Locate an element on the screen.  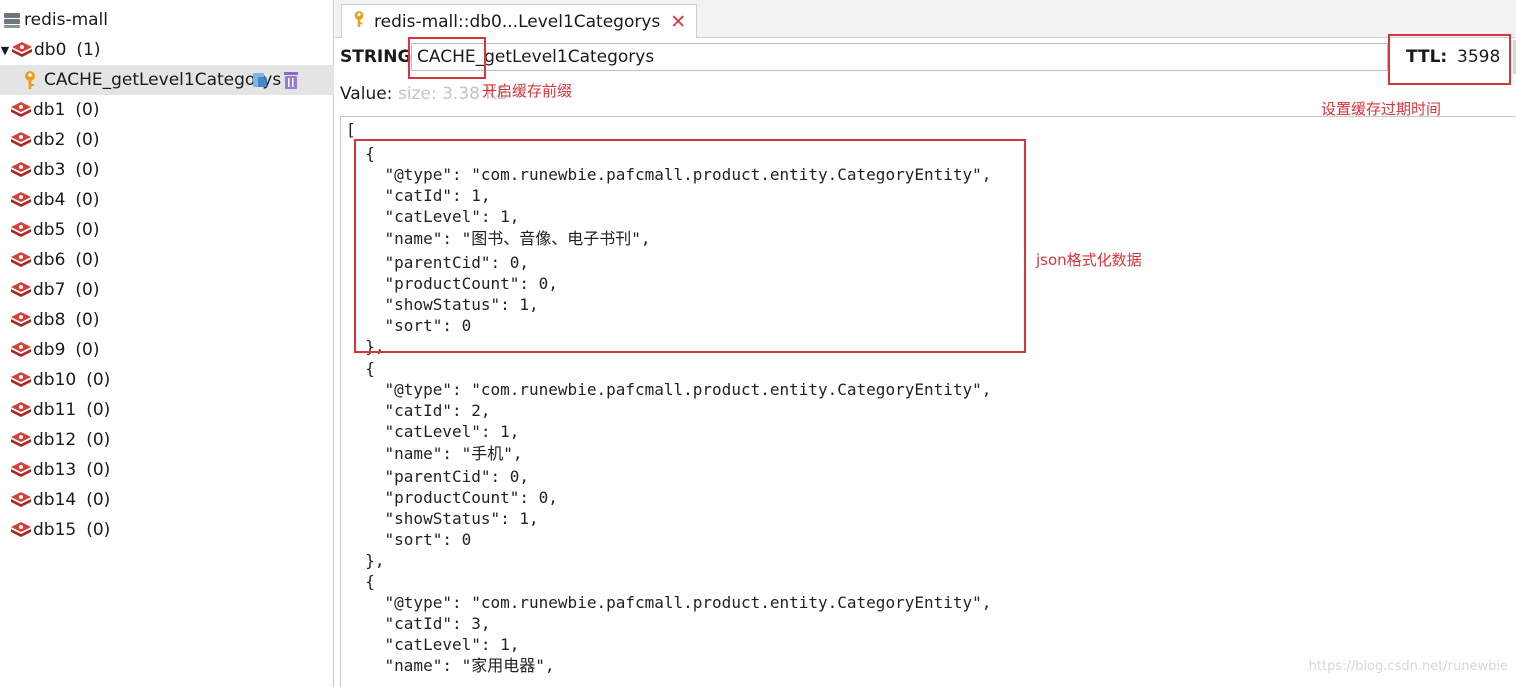
db0-count: (1) is located at coordinates (88, 50).